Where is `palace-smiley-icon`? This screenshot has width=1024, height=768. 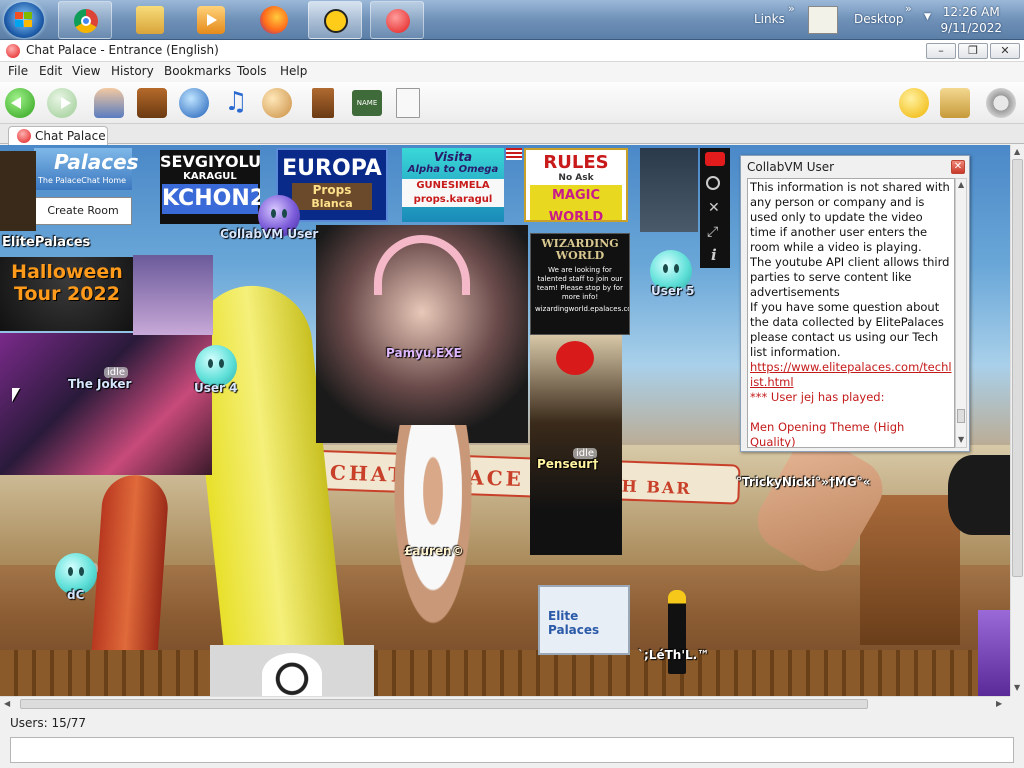
palace-smiley-icon is located at coordinates (398, 21).